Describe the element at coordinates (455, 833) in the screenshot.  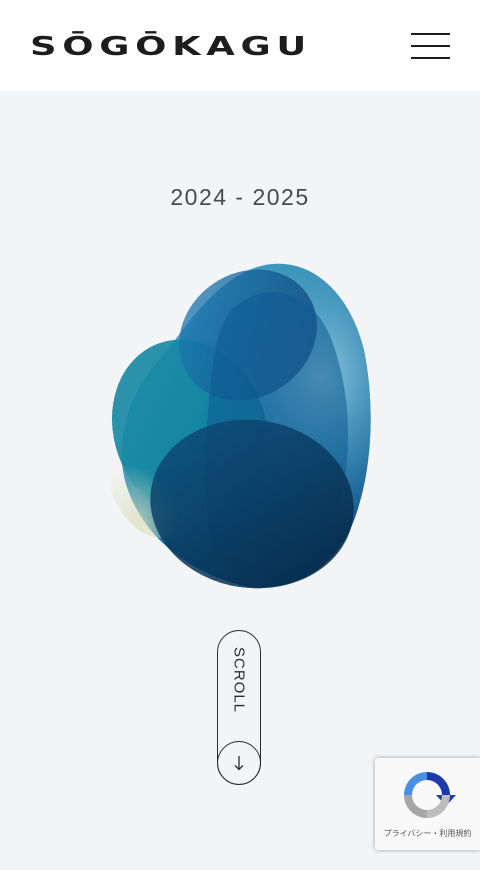
I see `terms-link: 利用規約` at that location.